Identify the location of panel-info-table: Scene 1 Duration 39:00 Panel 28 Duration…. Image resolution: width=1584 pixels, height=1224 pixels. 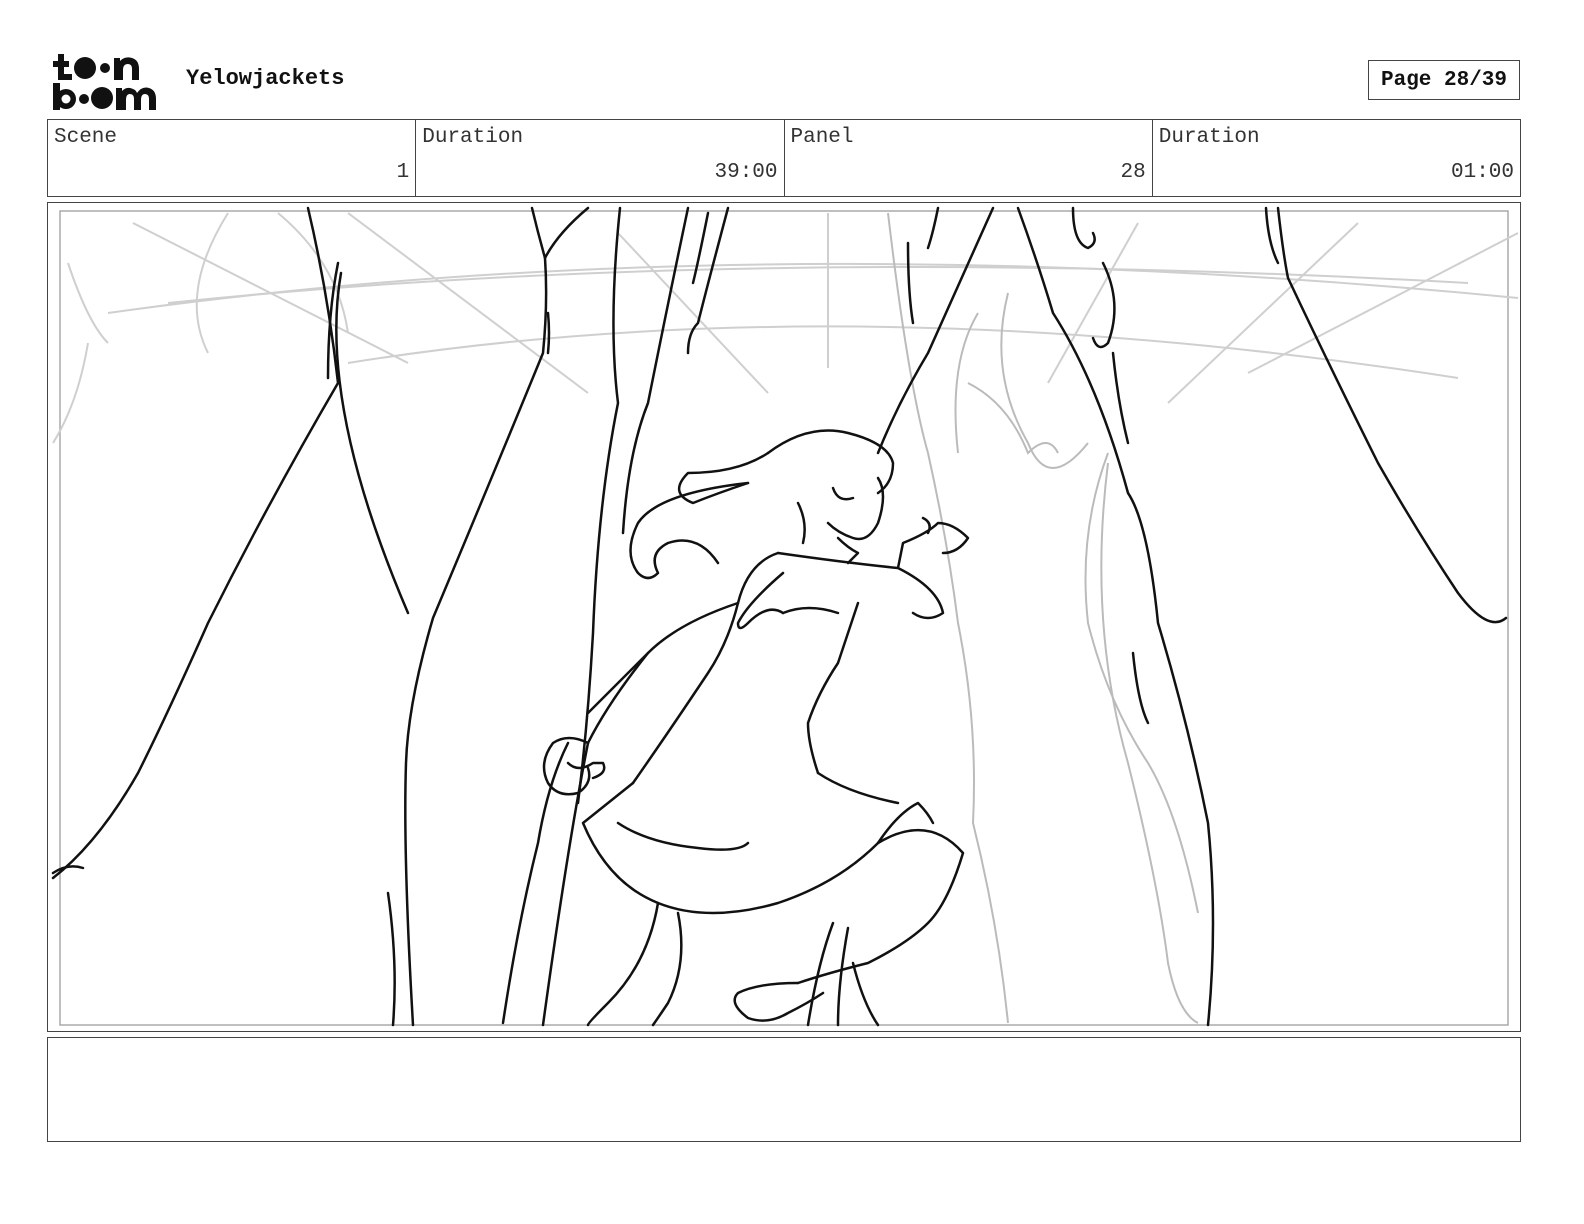
(784, 158).